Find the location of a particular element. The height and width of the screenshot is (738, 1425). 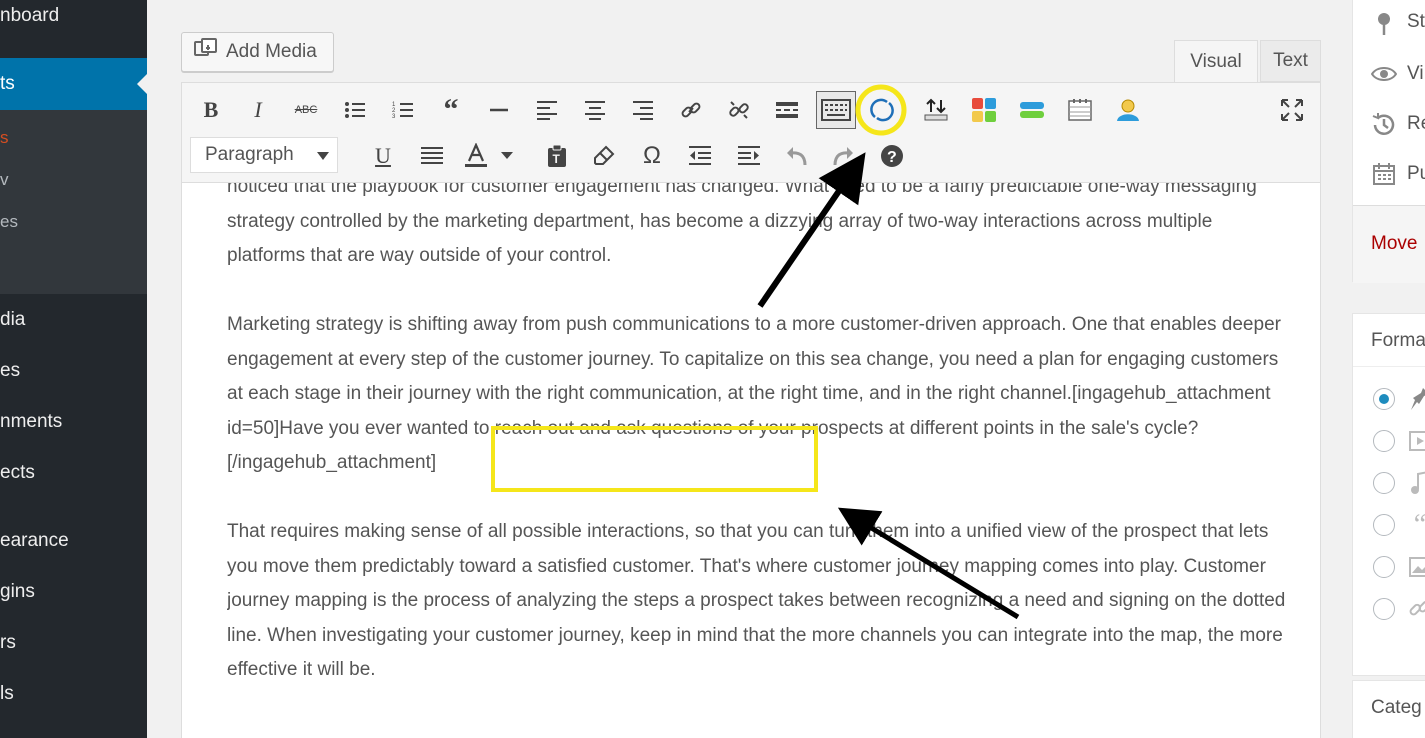

editor-toolbar: B I ABC 123 “ Paragraph U T Ω ? is located at coordinates (751, 133).